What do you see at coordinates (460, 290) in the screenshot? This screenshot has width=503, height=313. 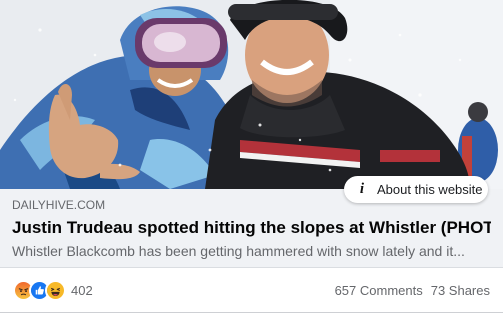 I see `shares-count-link: 73 Shares` at bounding box center [460, 290].